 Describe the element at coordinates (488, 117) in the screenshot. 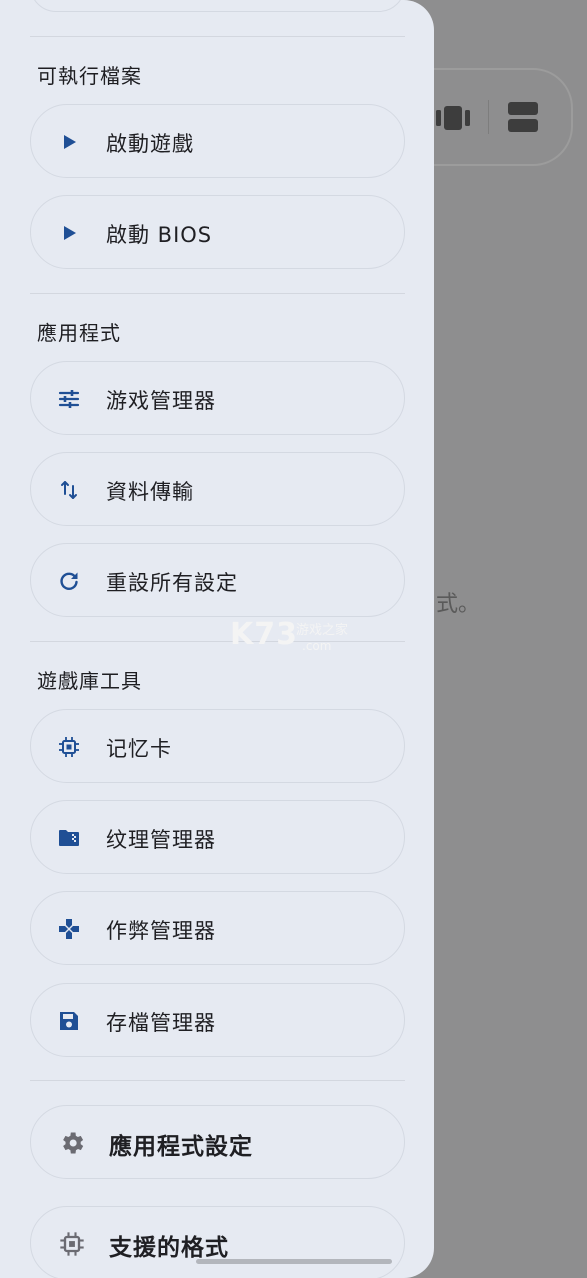

I see `toolbar-divider` at that location.